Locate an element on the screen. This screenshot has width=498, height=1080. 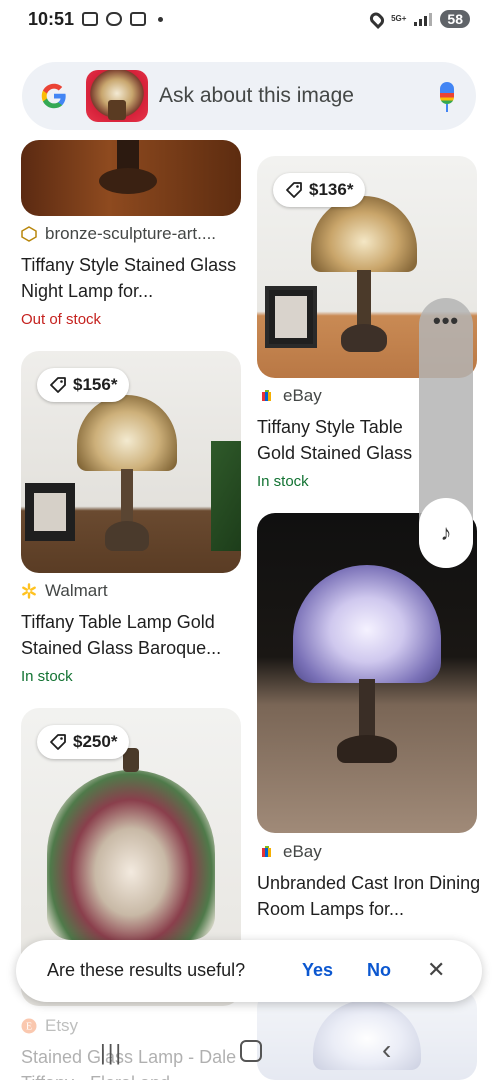
system-navigation-bar: ||| ‹ is located at coordinates (249, 1050).